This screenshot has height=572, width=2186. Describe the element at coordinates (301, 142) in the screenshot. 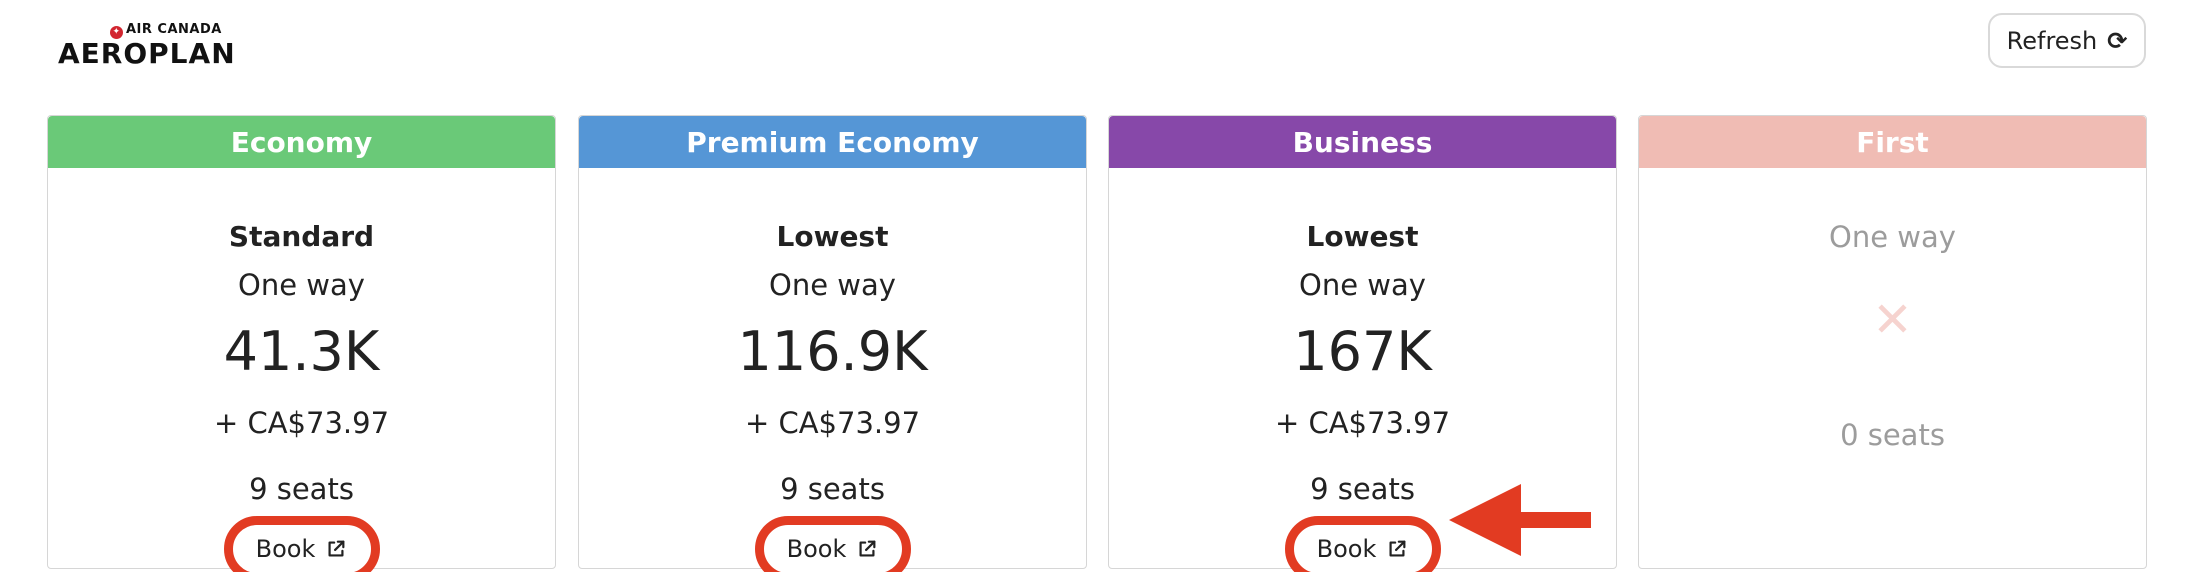

I see `cabin-header: Economy` at that location.